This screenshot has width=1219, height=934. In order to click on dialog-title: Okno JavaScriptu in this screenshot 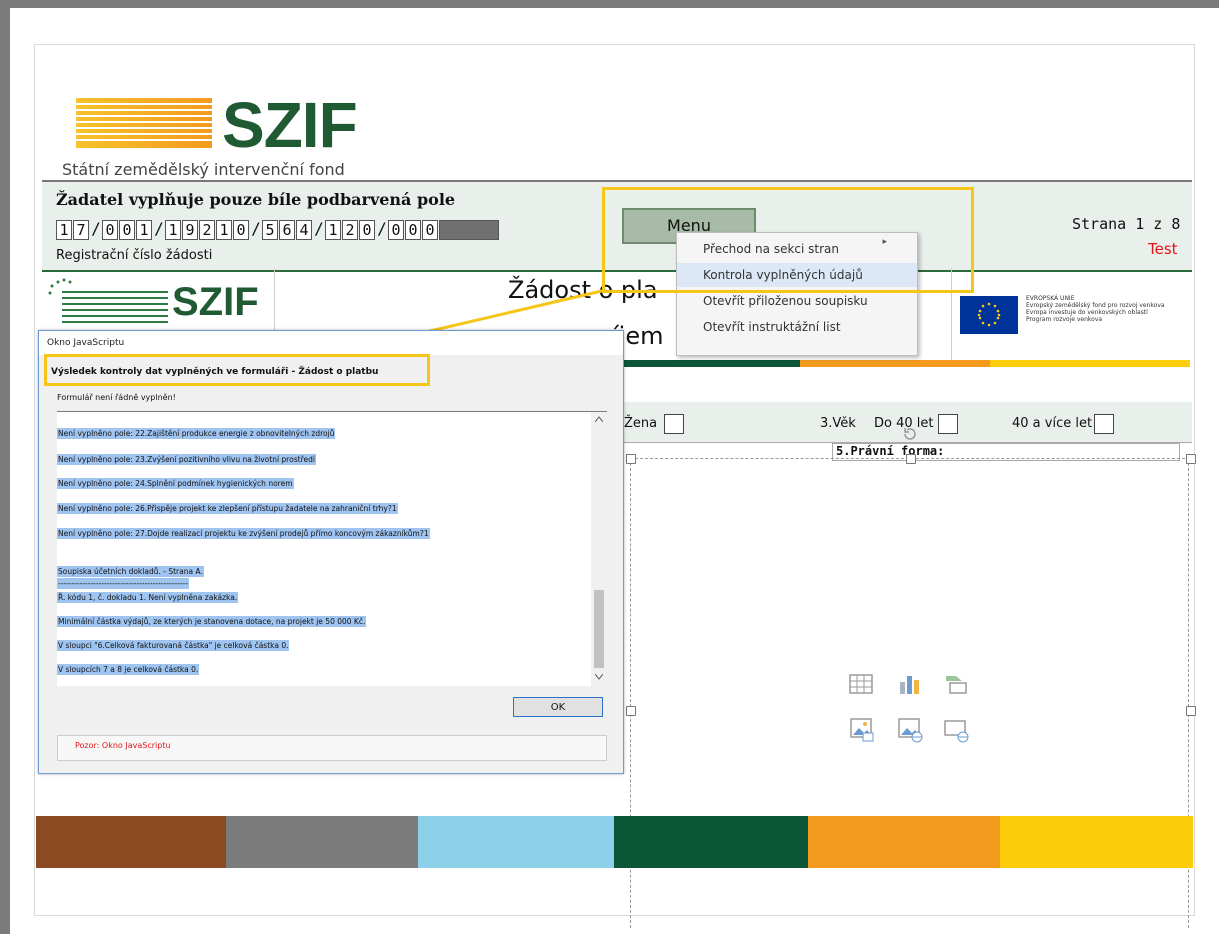, I will do `click(331, 343)`.